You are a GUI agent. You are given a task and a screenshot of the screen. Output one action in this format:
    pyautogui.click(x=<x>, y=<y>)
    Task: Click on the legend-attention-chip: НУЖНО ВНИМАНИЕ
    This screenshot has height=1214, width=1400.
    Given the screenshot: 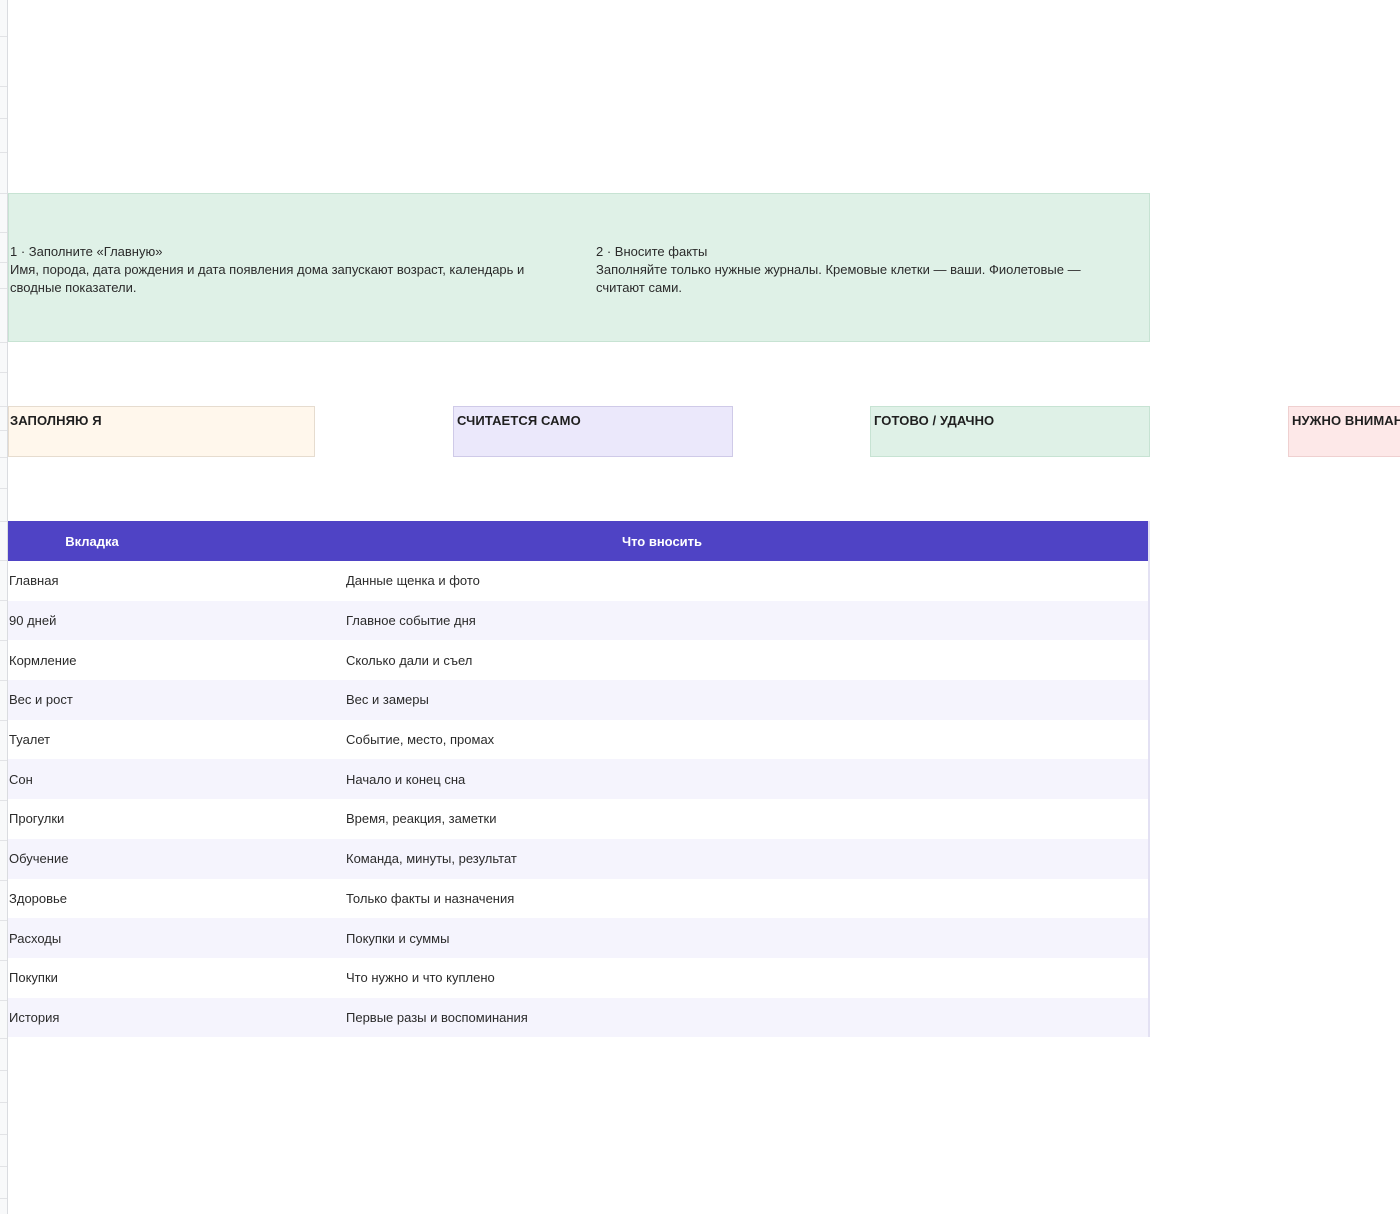 What is the action you would take?
    pyautogui.click(x=1344, y=431)
    